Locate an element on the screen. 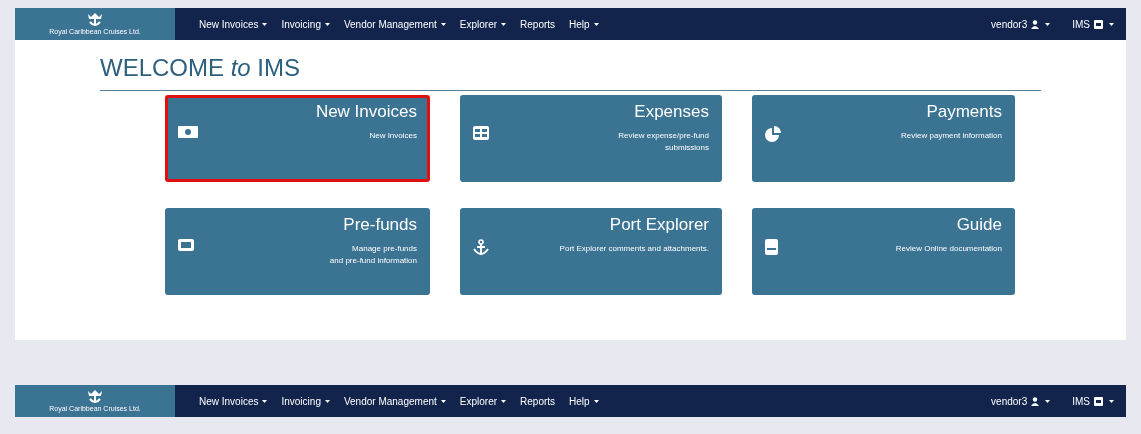  tile-title: Port Explorer is located at coordinates (659, 225).